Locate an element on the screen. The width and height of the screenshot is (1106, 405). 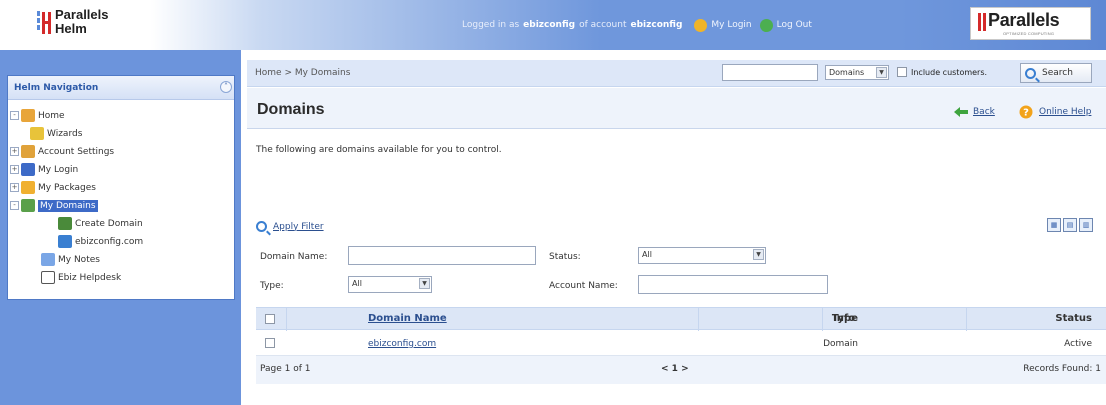
search-input is located at coordinates (770, 72).